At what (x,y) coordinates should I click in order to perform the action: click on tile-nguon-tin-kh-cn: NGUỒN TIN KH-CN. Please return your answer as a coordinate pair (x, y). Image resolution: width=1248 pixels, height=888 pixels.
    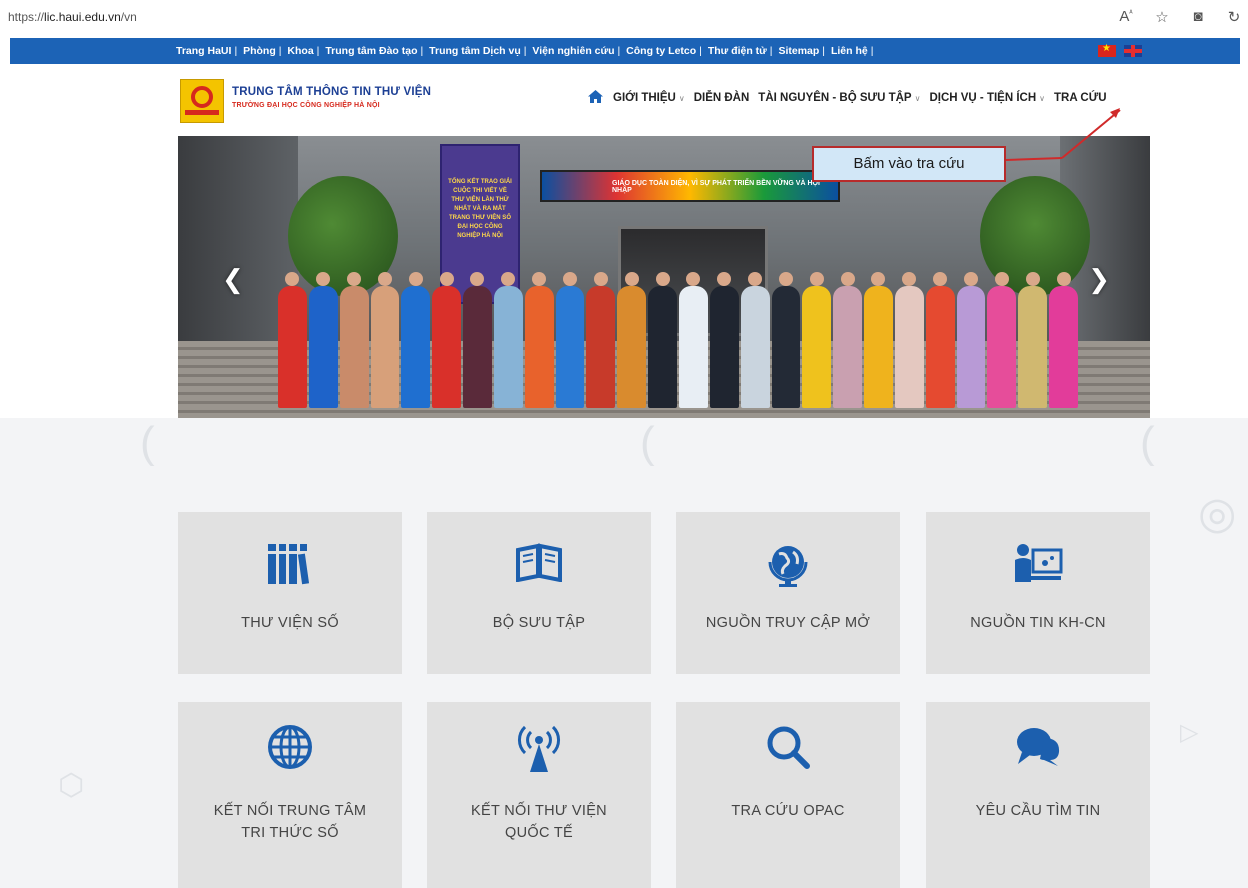
    Looking at the image, I should click on (1038, 593).